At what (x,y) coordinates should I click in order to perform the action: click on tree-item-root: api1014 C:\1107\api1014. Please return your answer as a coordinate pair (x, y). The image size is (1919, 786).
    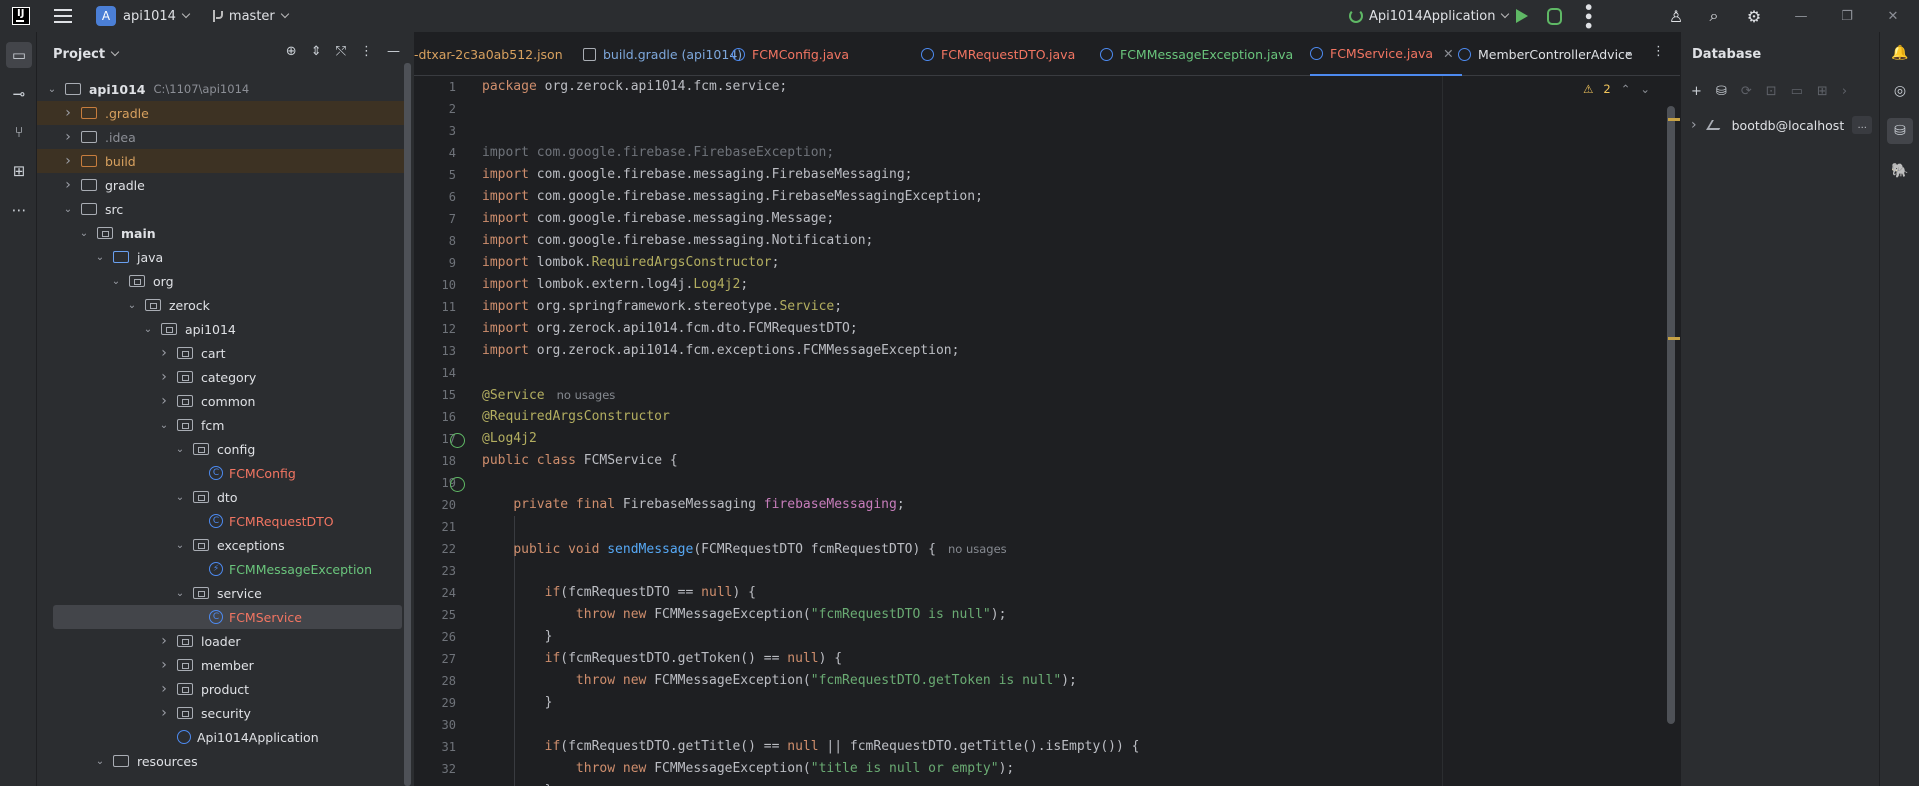
    Looking at the image, I should click on (221, 89).